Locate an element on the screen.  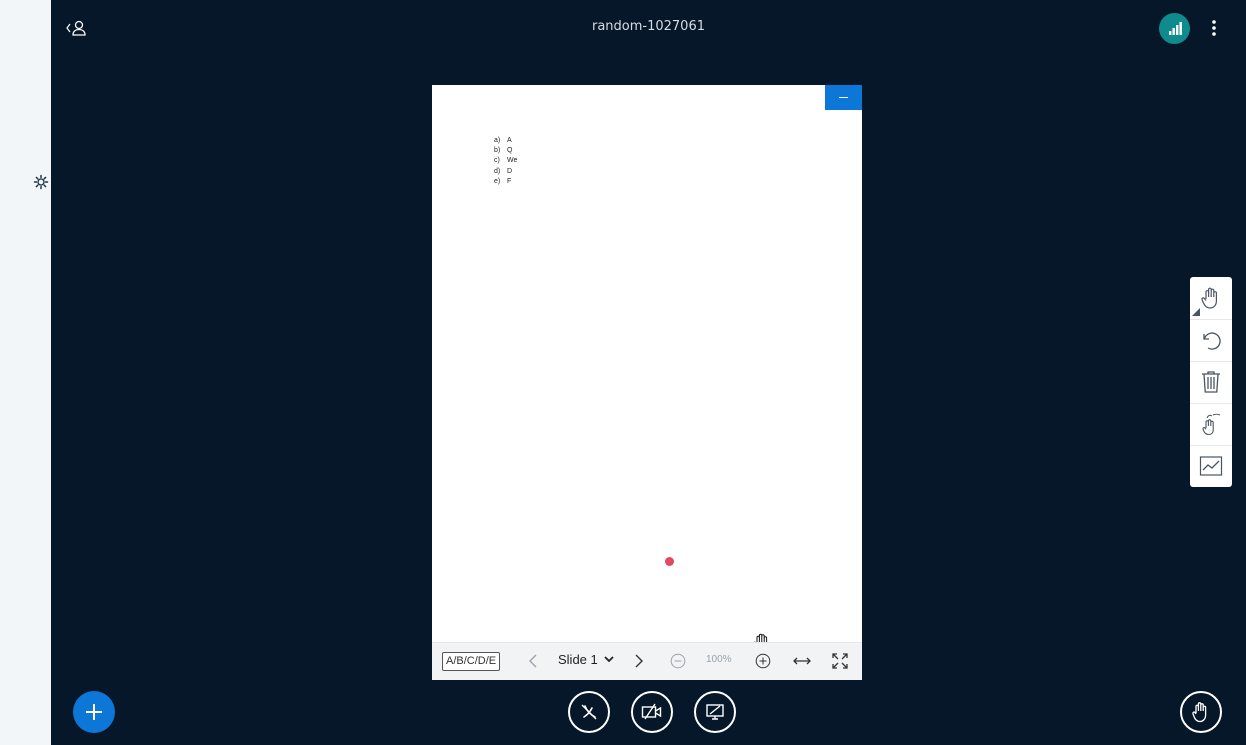
slide-selector: Slide 1 is located at coordinates (586, 659).